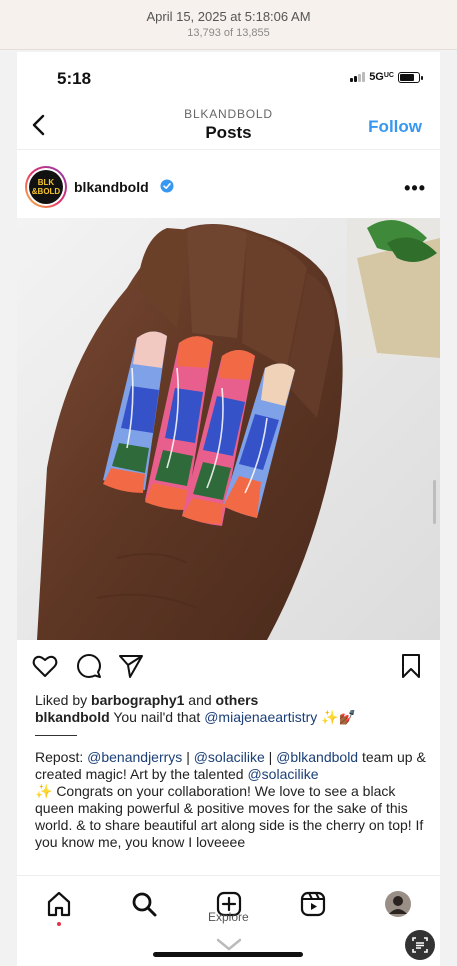  What do you see at coordinates (137, 700) in the screenshot?
I see `liked-by-user: barbography1` at bounding box center [137, 700].